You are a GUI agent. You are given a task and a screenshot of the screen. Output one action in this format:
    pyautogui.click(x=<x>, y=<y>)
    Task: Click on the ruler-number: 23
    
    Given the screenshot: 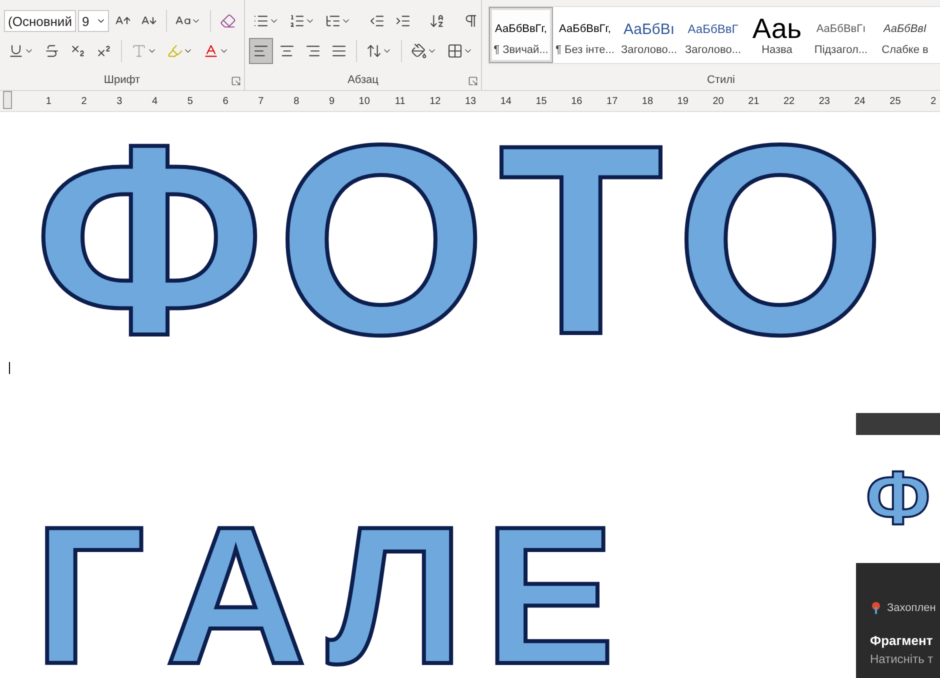 What is the action you would take?
    pyautogui.click(x=824, y=101)
    